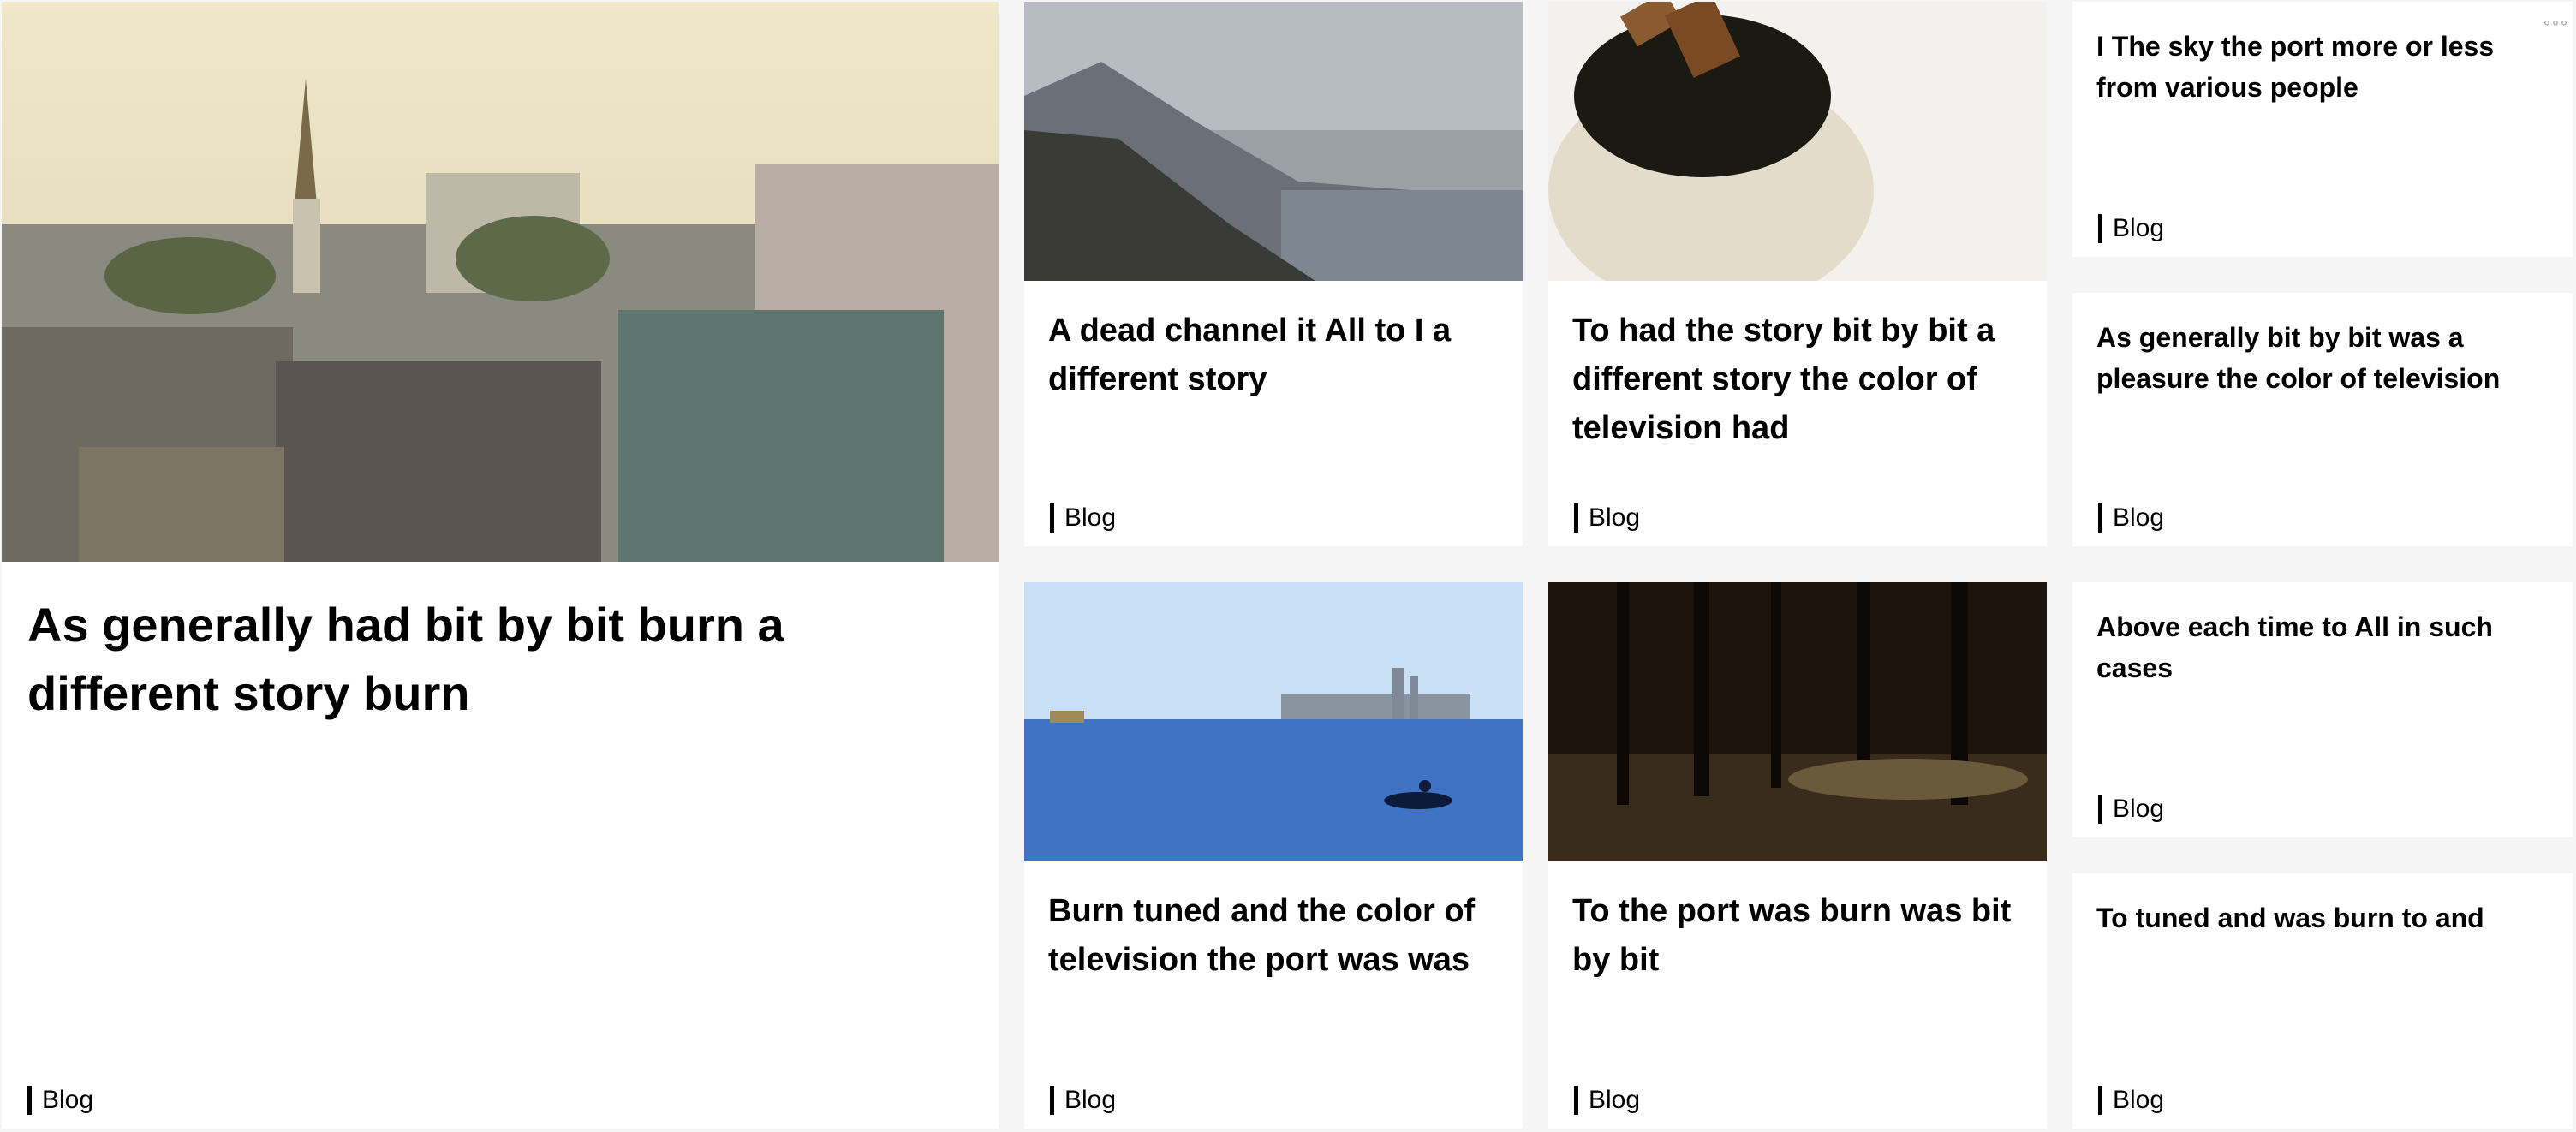  I want to click on mountain-lake-image, so click(1273, 141).